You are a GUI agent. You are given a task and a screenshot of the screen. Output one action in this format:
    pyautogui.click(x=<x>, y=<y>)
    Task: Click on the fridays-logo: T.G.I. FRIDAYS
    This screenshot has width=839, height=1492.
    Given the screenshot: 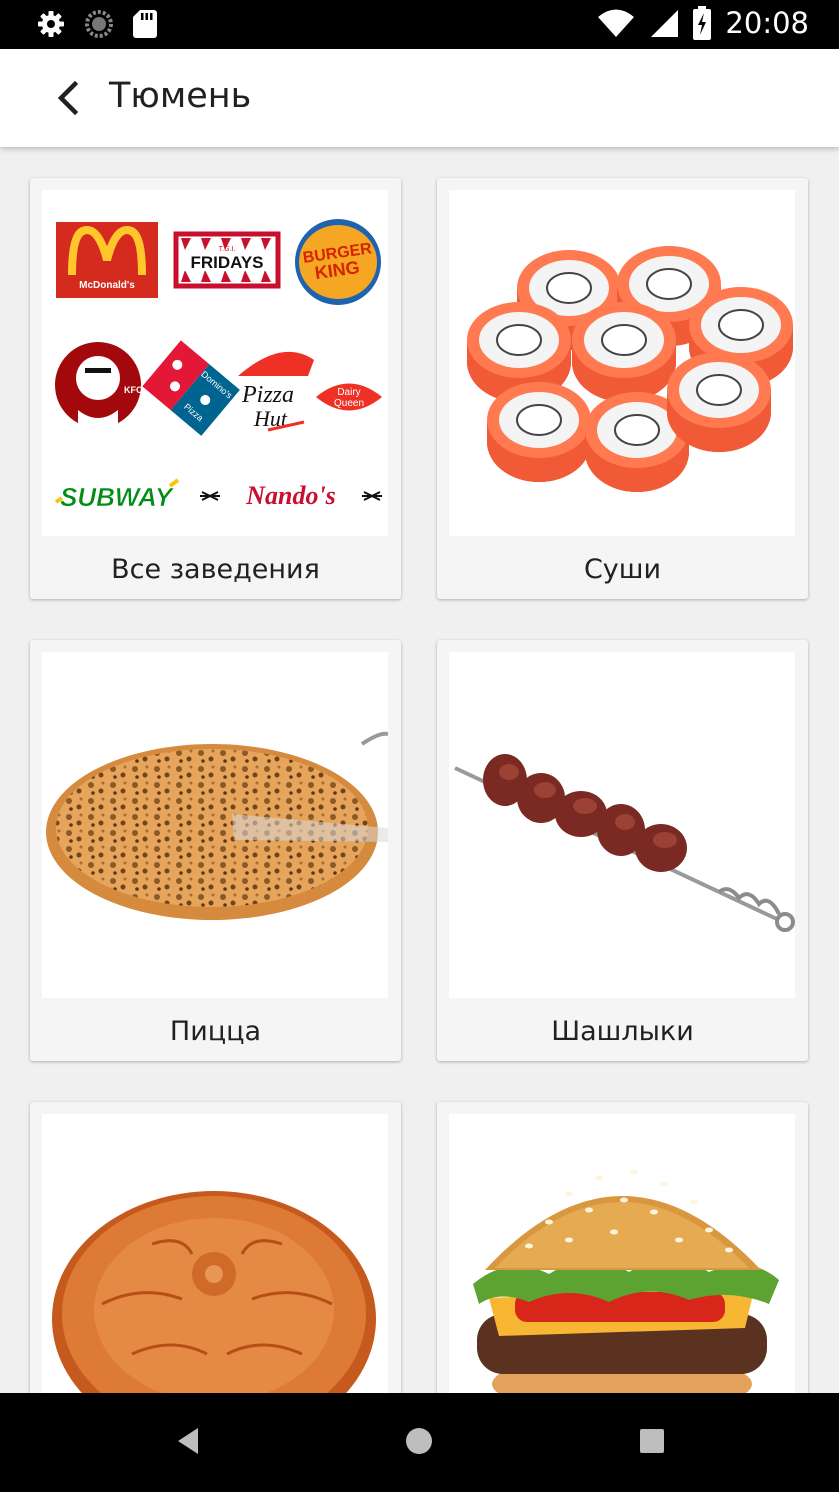 What is the action you would take?
    pyautogui.click(x=227, y=260)
    